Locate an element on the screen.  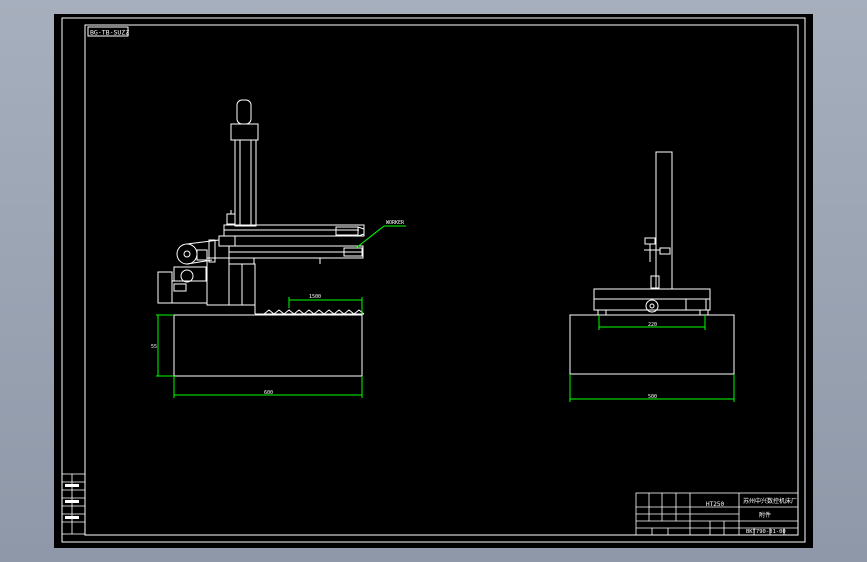
company-name: 苏州中兴数控机床厂 is located at coordinates (770, 501).